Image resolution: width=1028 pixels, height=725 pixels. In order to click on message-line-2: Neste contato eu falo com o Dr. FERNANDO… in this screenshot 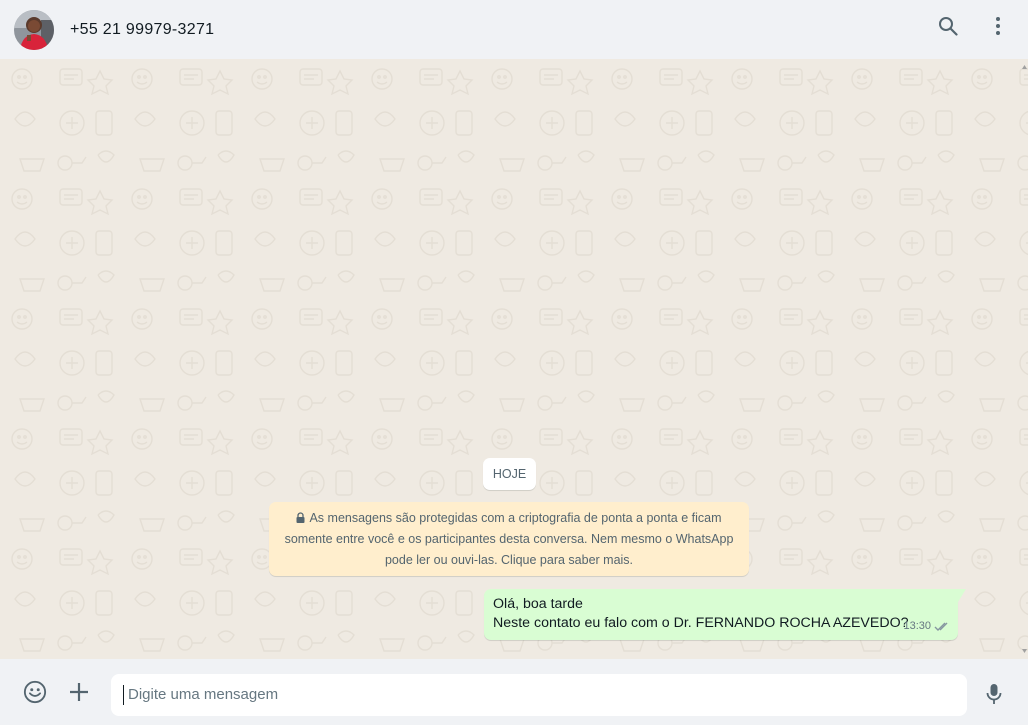, I will do `click(701, 623)`.